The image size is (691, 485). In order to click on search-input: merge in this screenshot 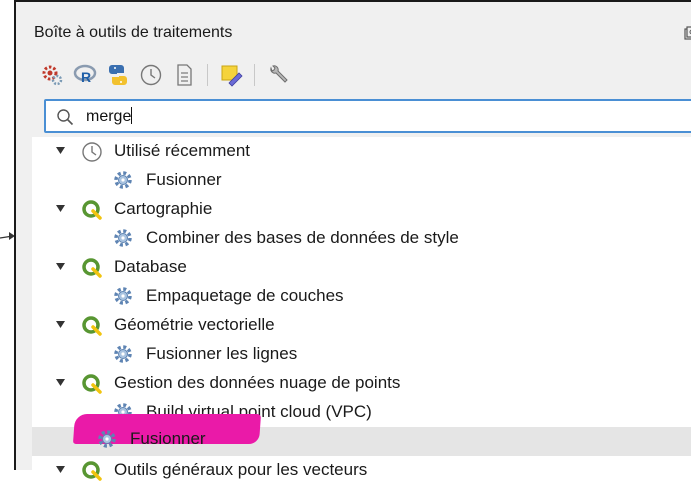, I will do `click(109, 116)`.